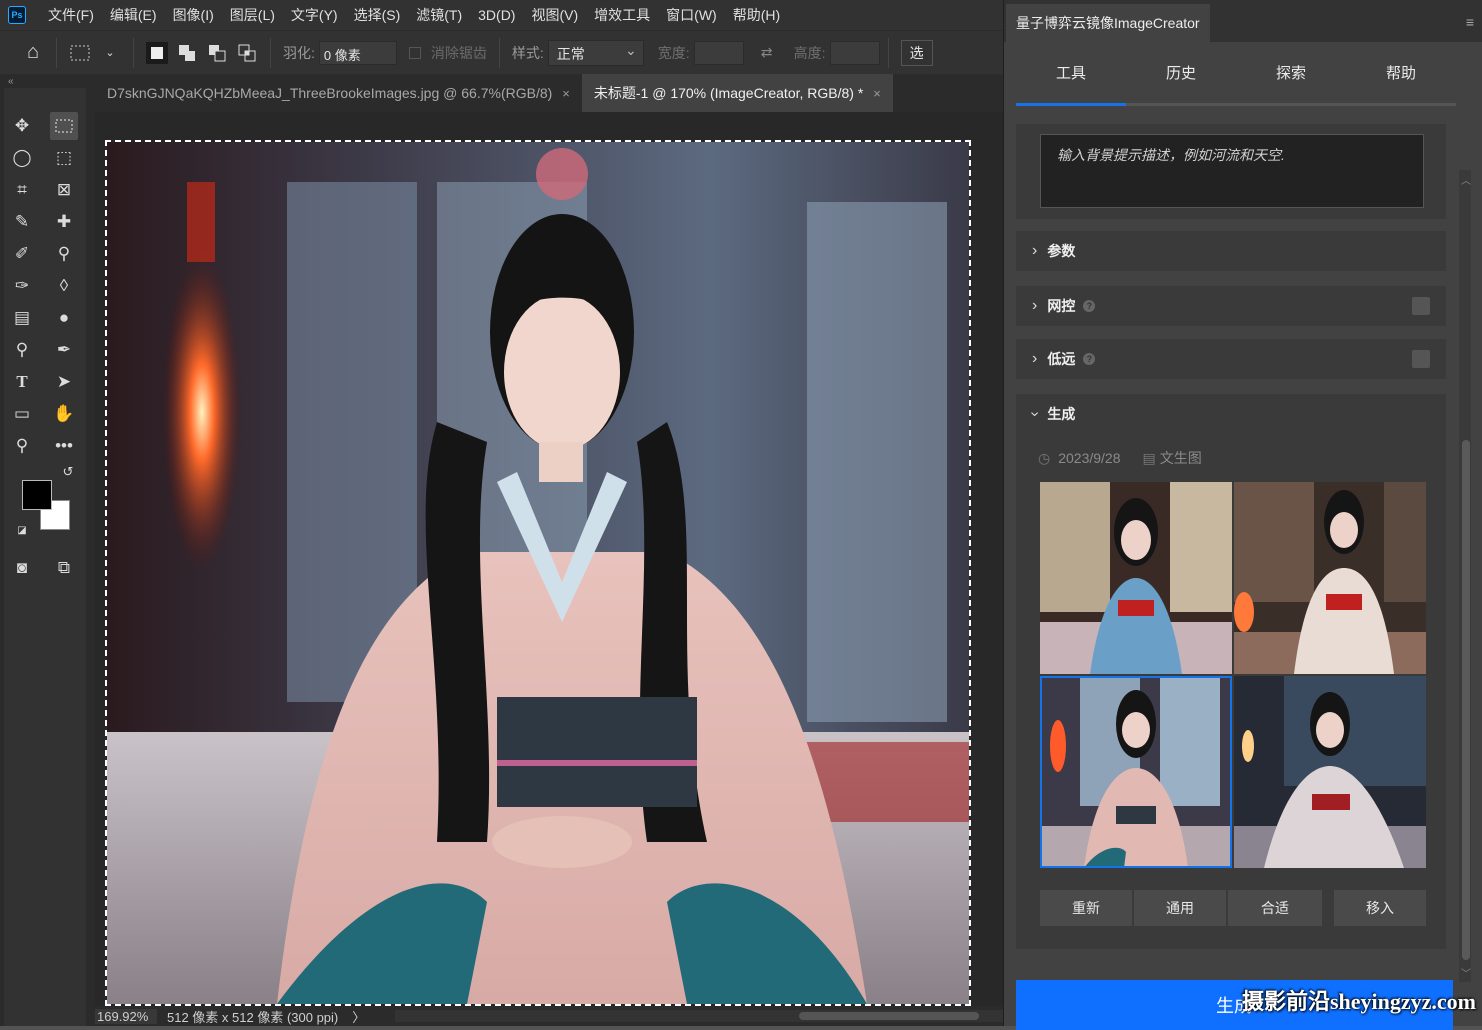 Image resolution: width=1482 pixels, height=1030 pixels. What do you see at coordinates (699, 1016) in the screenshot?
I see `horizontal-scrollbar` at bounding box center [699, 1016].